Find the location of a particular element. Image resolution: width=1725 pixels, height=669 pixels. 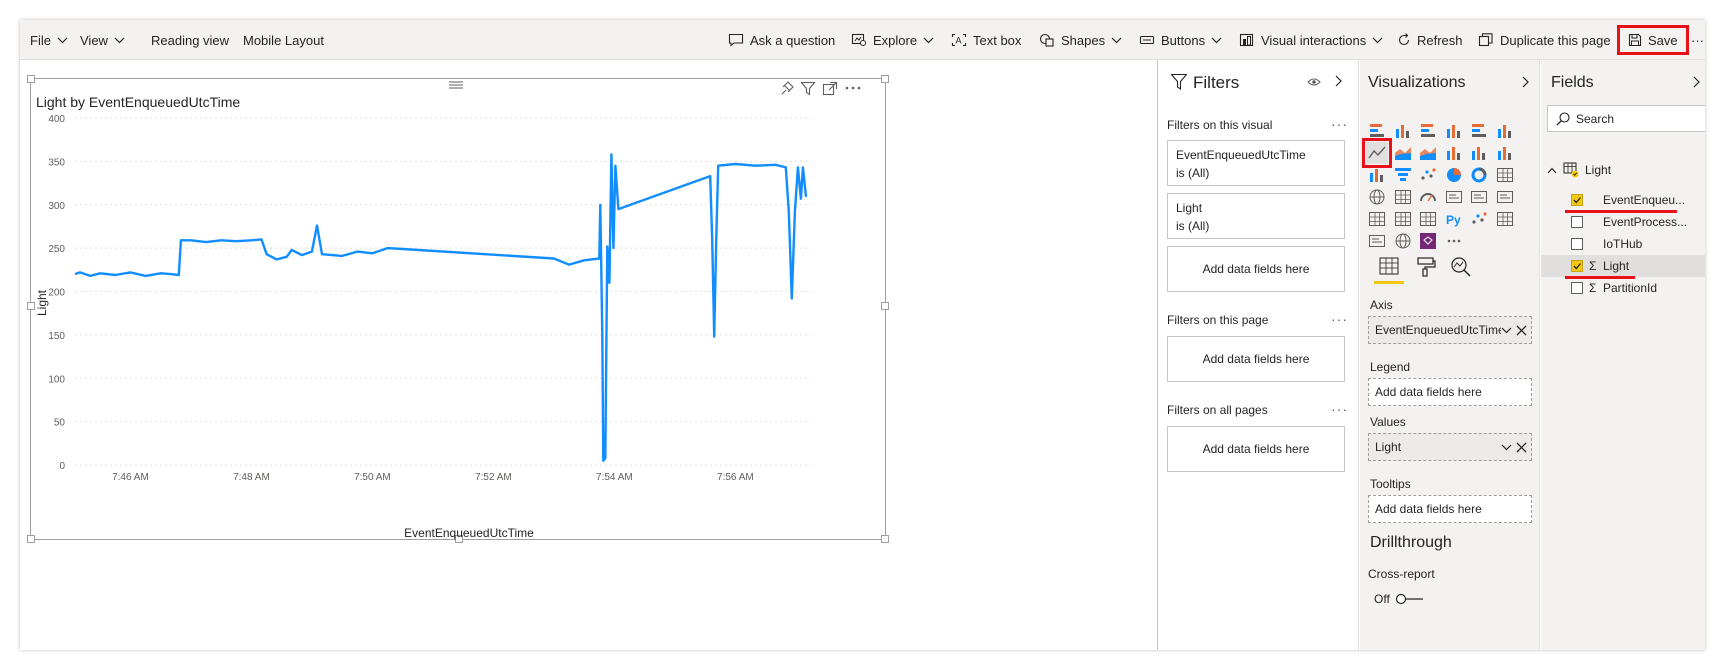

clustered-bar-chart-icon is located at coordinates (1428, 131).